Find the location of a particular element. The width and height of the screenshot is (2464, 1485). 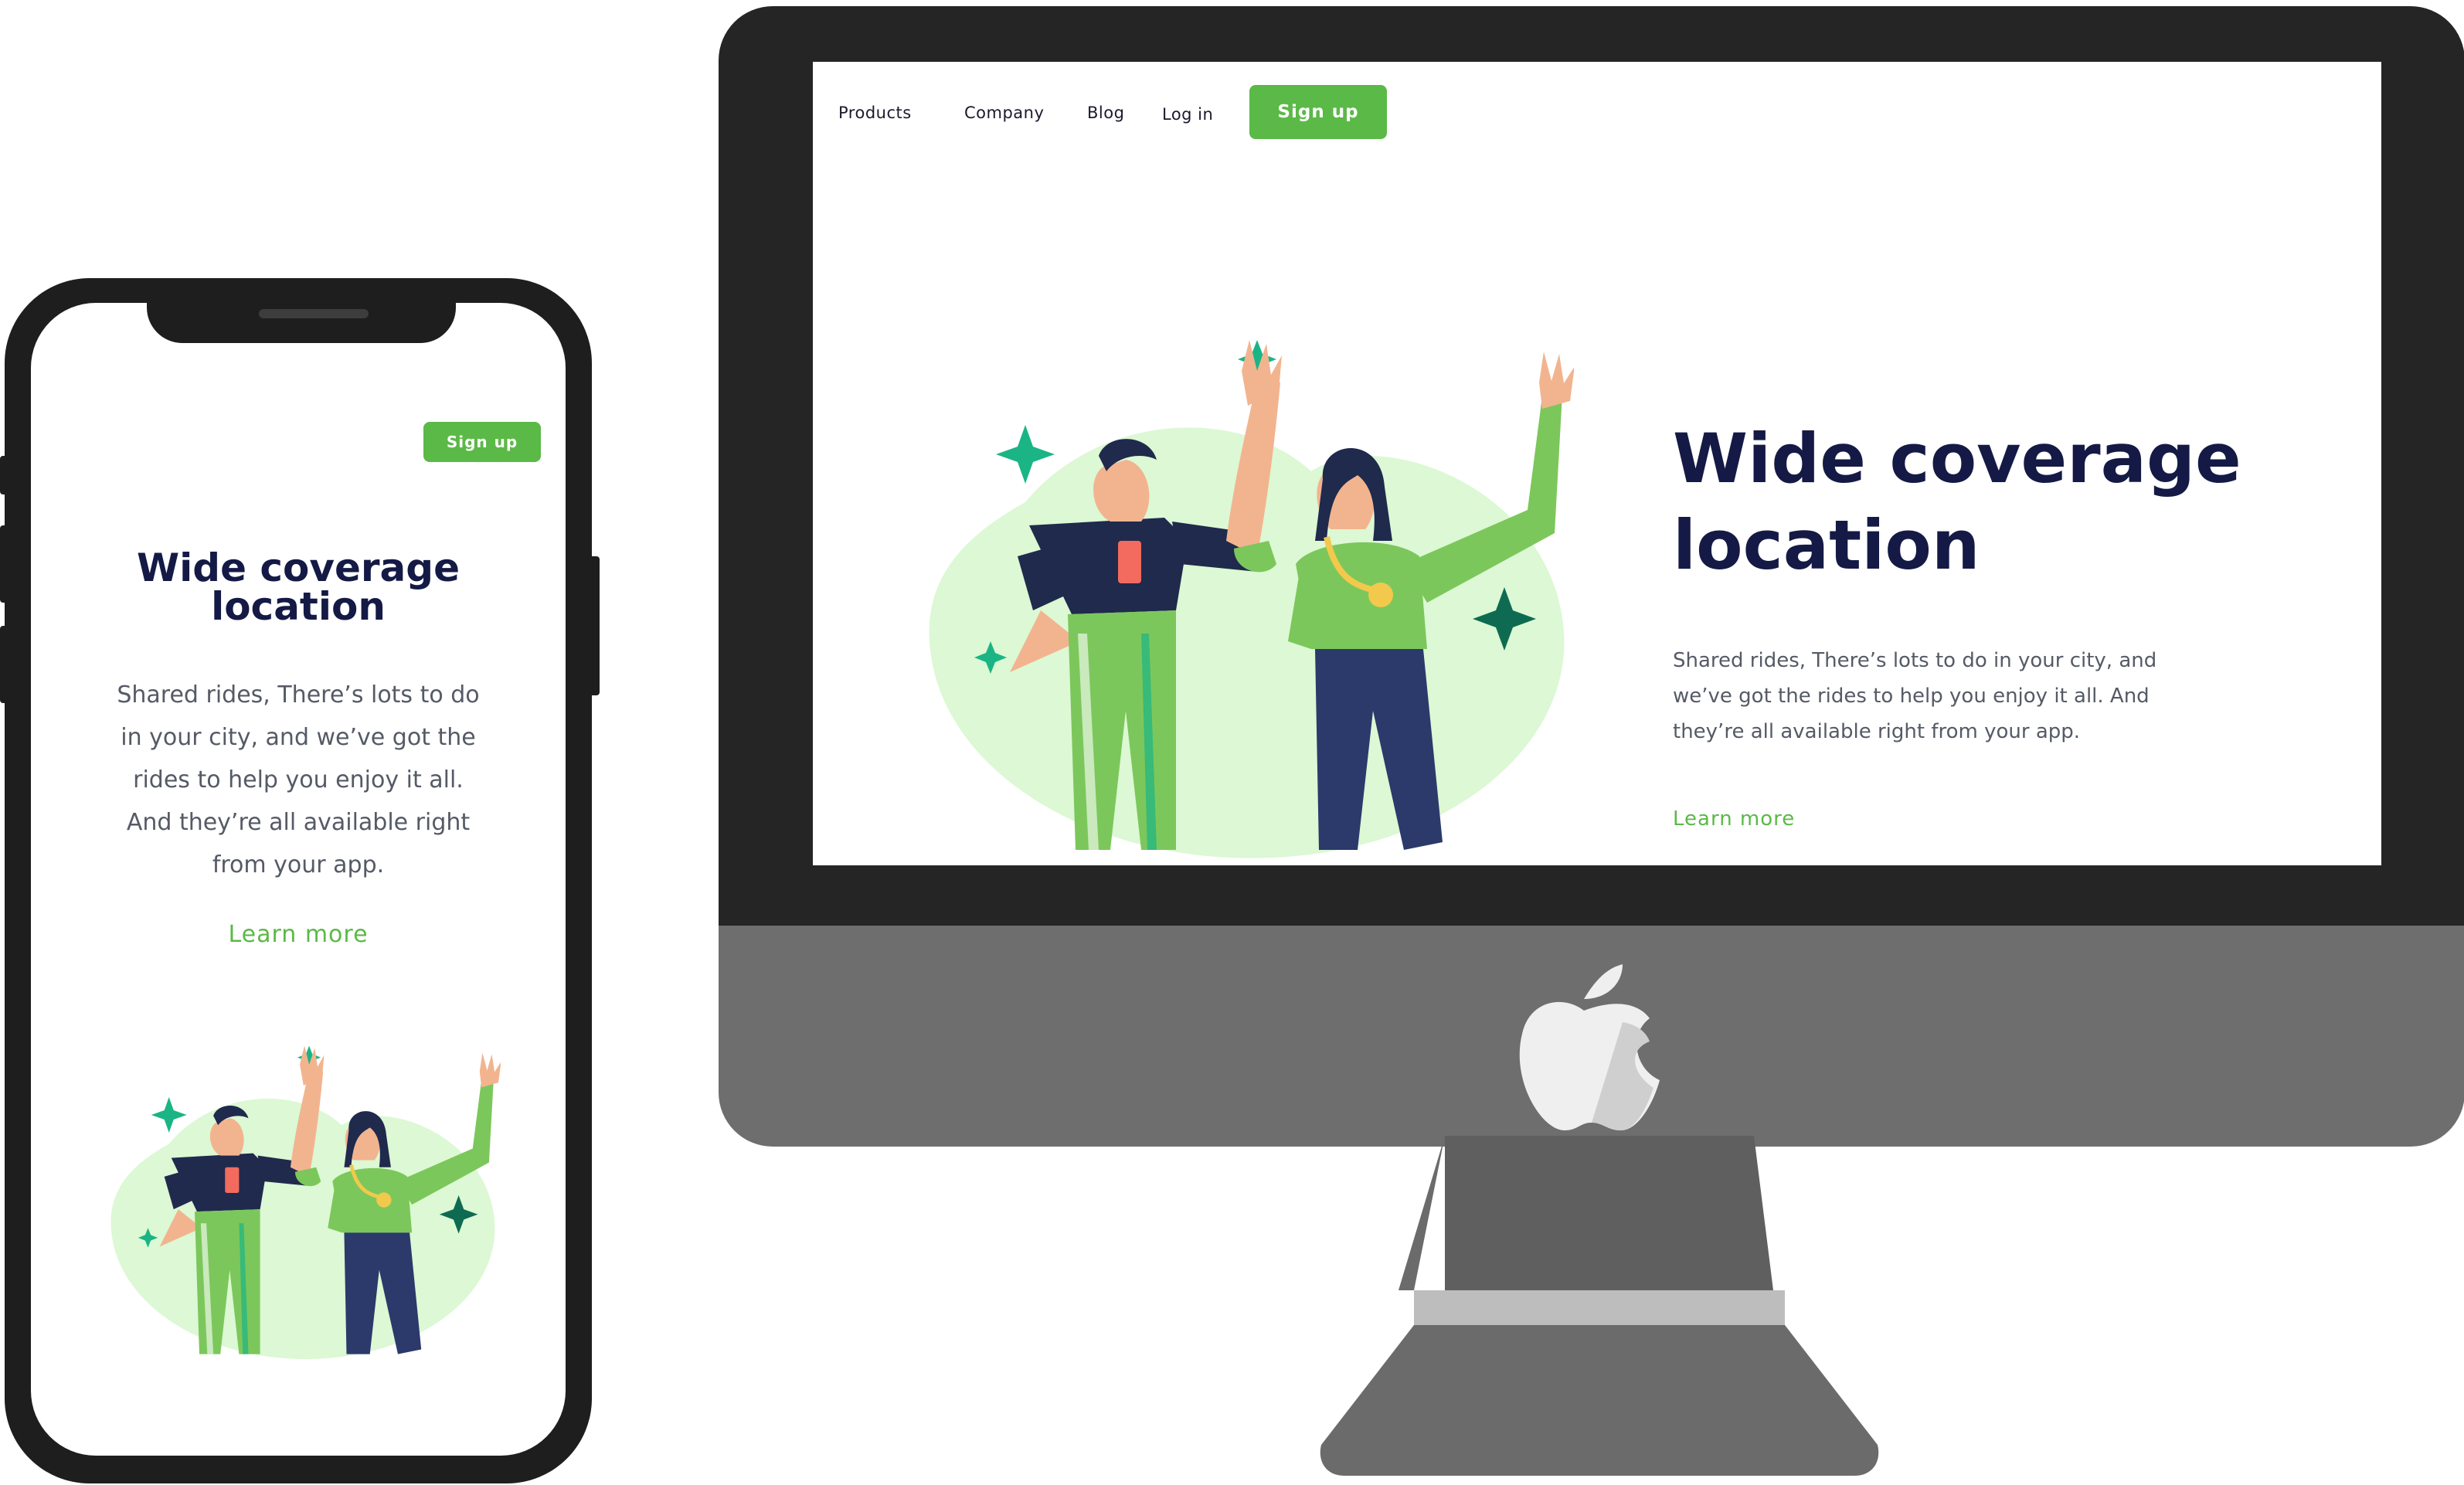

imac-chin is located at coordinates (1591, 1036).